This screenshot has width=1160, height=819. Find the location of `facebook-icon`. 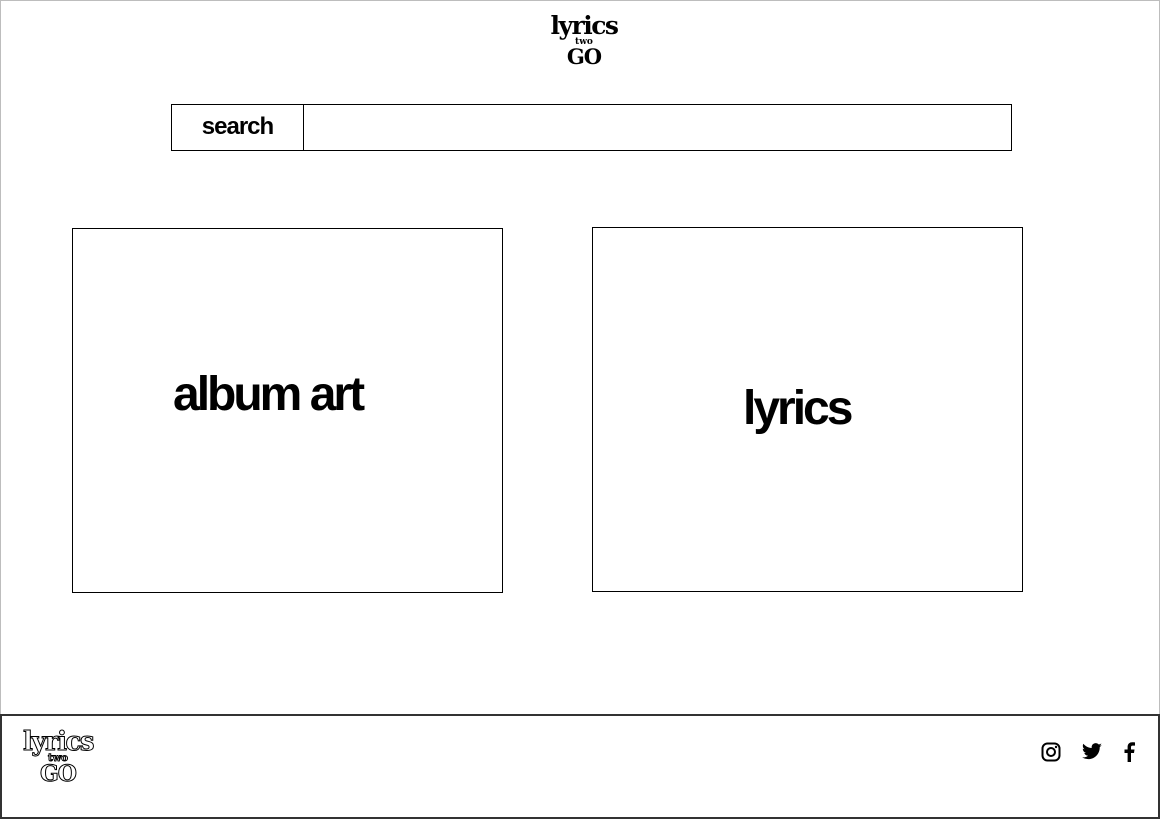

facebook-icon is located at coordinates (1129, 752).